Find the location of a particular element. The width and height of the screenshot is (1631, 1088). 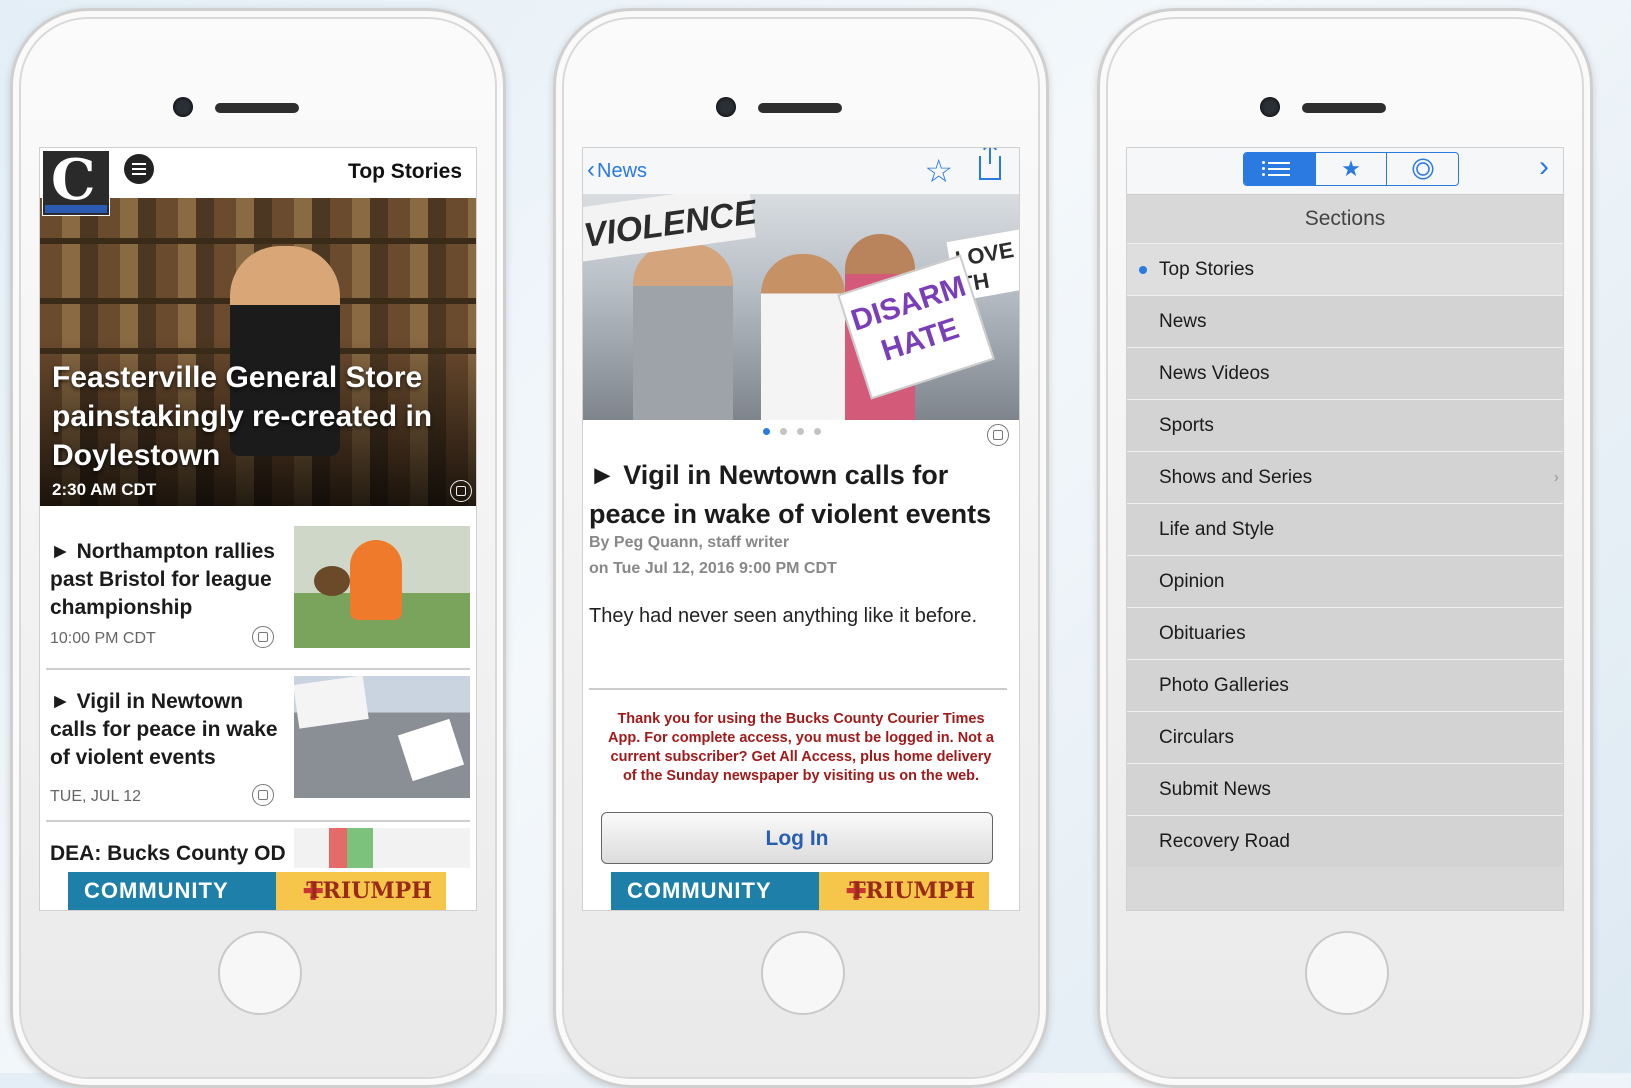

logo-banner is located at coordinates (76, 209).